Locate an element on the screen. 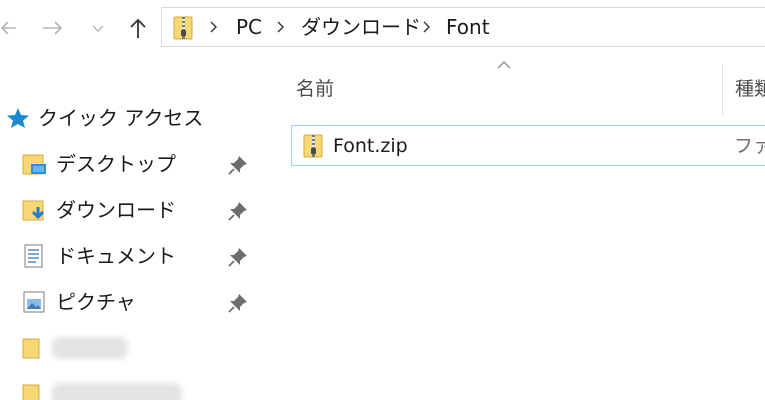 This screenshot has height=400, width=765. back-button is located at coordinates (9, 28).